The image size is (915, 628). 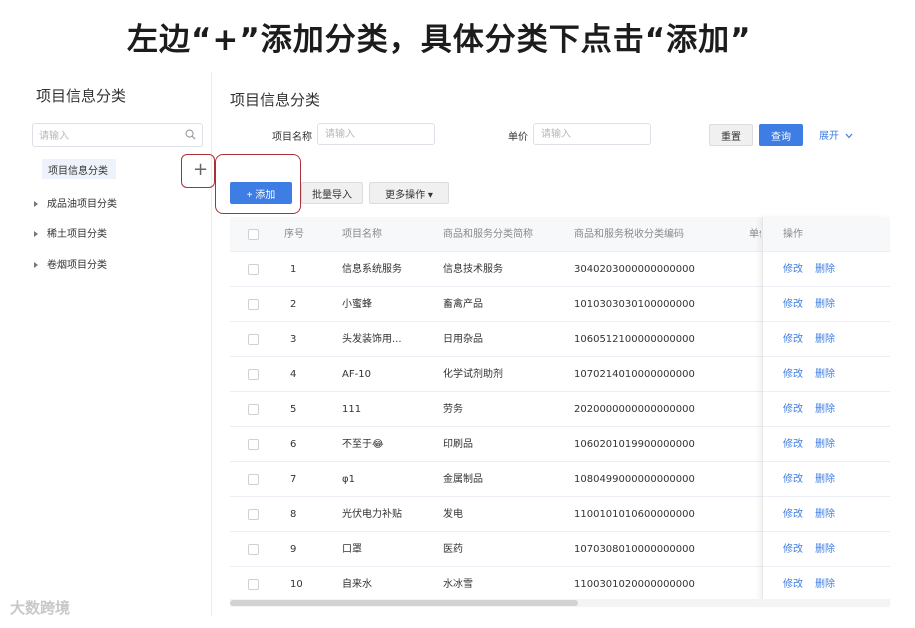 What do you see at coordinates (518, 137) in the screenshot?
I see `price-filter-label: 单价` at bounding box center [518, 137].